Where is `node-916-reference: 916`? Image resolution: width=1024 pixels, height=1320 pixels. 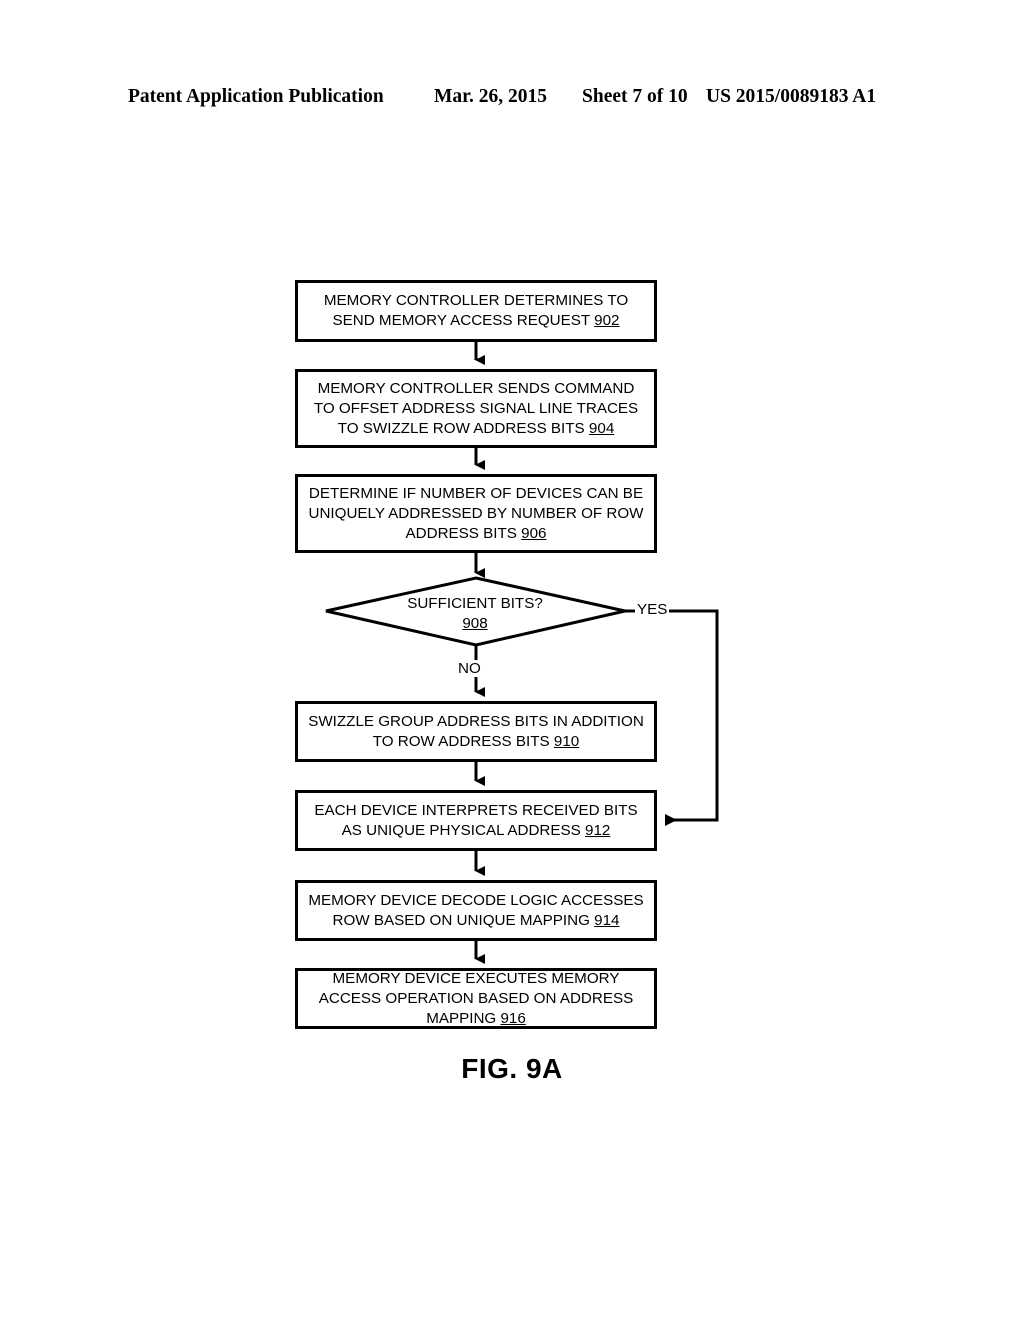
node-916-reference: 916 is located at coordinates (513, 1018).